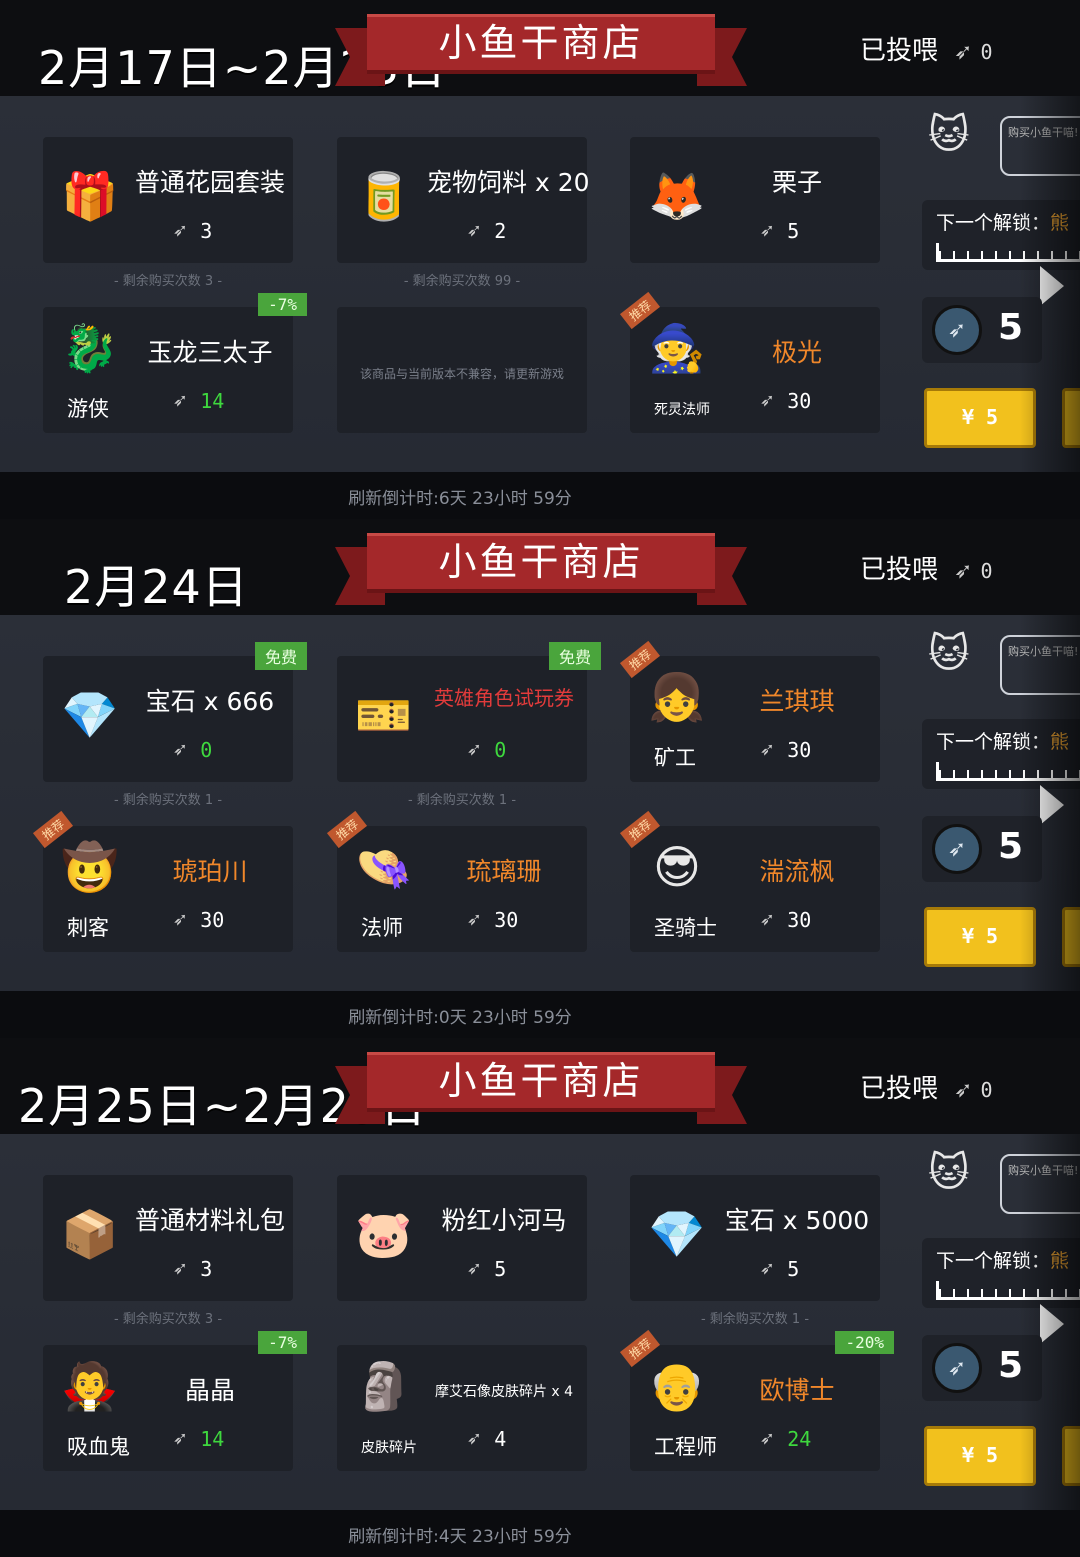 The image size is (1080, 1557). I want to click on item-price: ➶ 3, so click(193, 231).